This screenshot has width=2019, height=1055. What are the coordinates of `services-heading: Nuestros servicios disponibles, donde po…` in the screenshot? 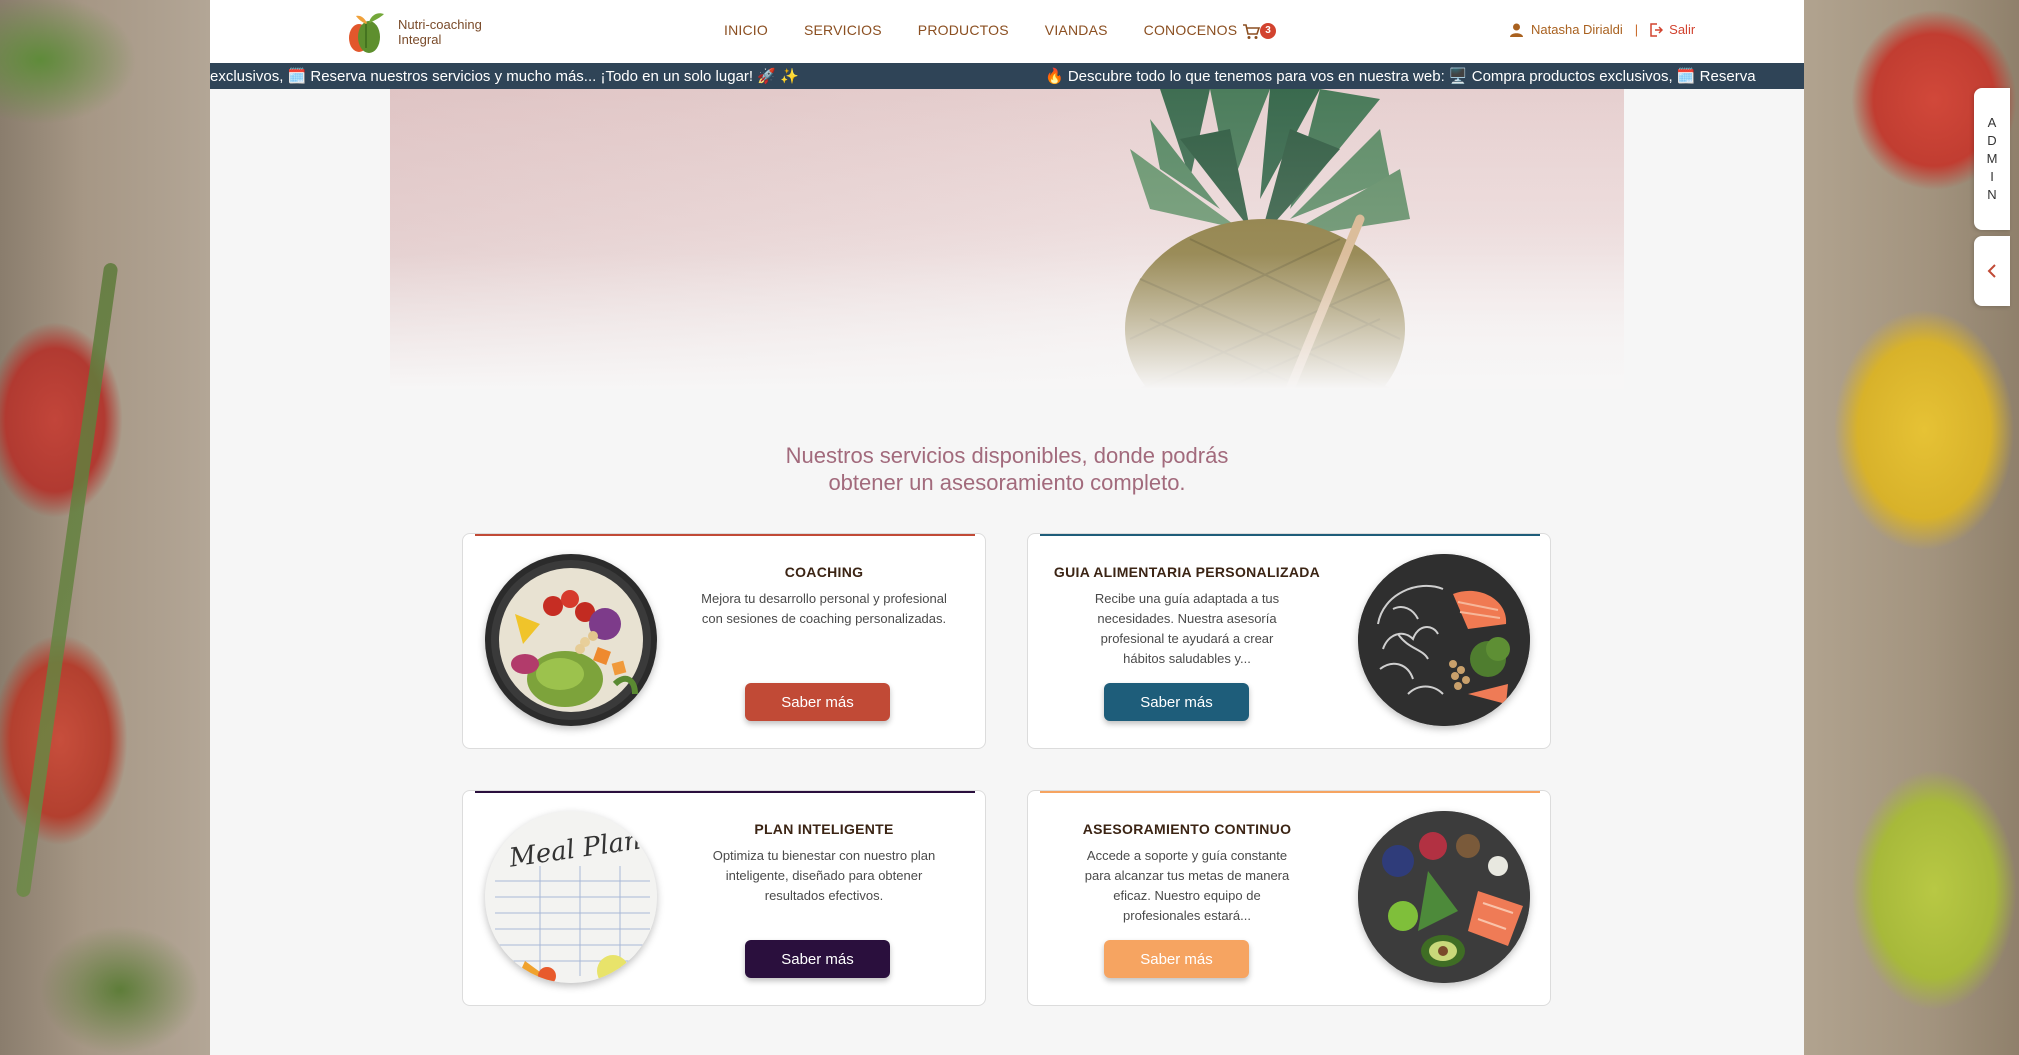 It's located at (1007, 469).